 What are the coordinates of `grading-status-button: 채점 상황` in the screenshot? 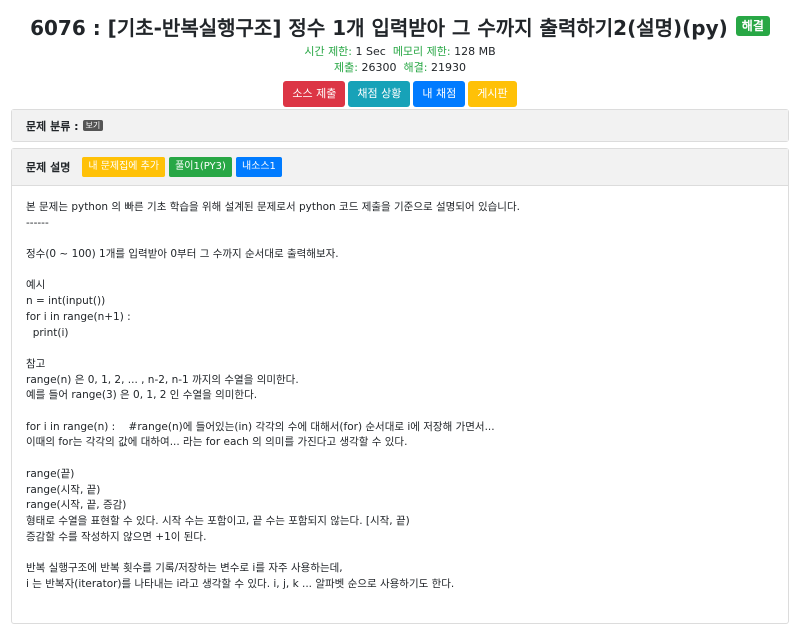 It's located at (379, 94).